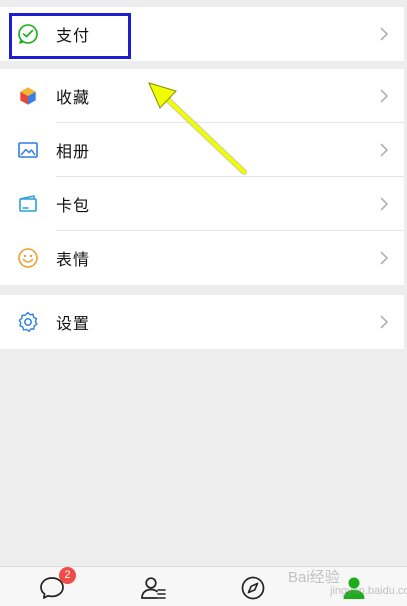  I want to click on menu-item-cards-label: 卡包, so click(73, 205).